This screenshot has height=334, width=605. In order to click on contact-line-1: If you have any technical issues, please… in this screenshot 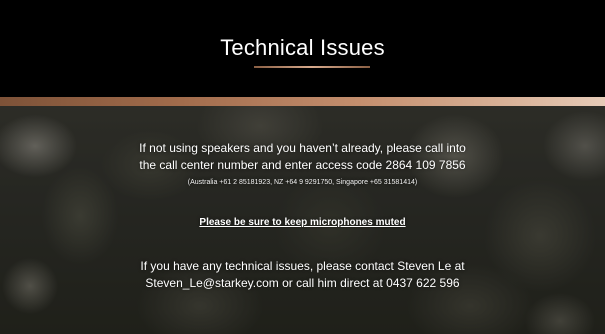, I will do `click(302, 266)`.